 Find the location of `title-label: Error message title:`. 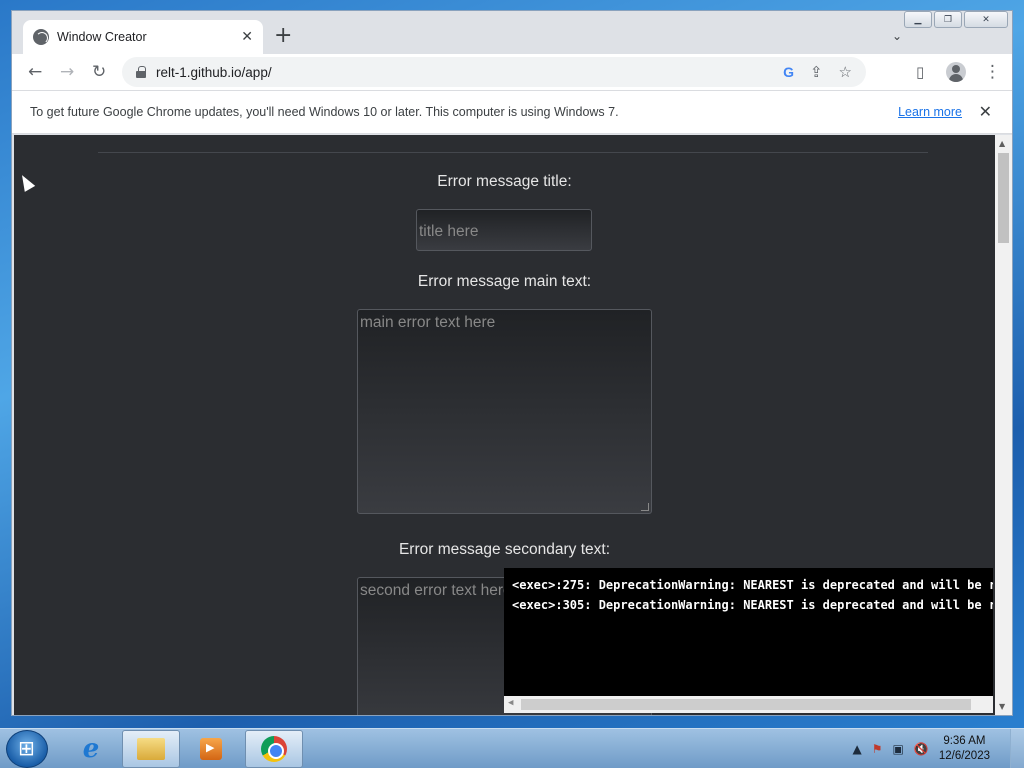

title-label: Error message title: is located at coordinates (504, 181).